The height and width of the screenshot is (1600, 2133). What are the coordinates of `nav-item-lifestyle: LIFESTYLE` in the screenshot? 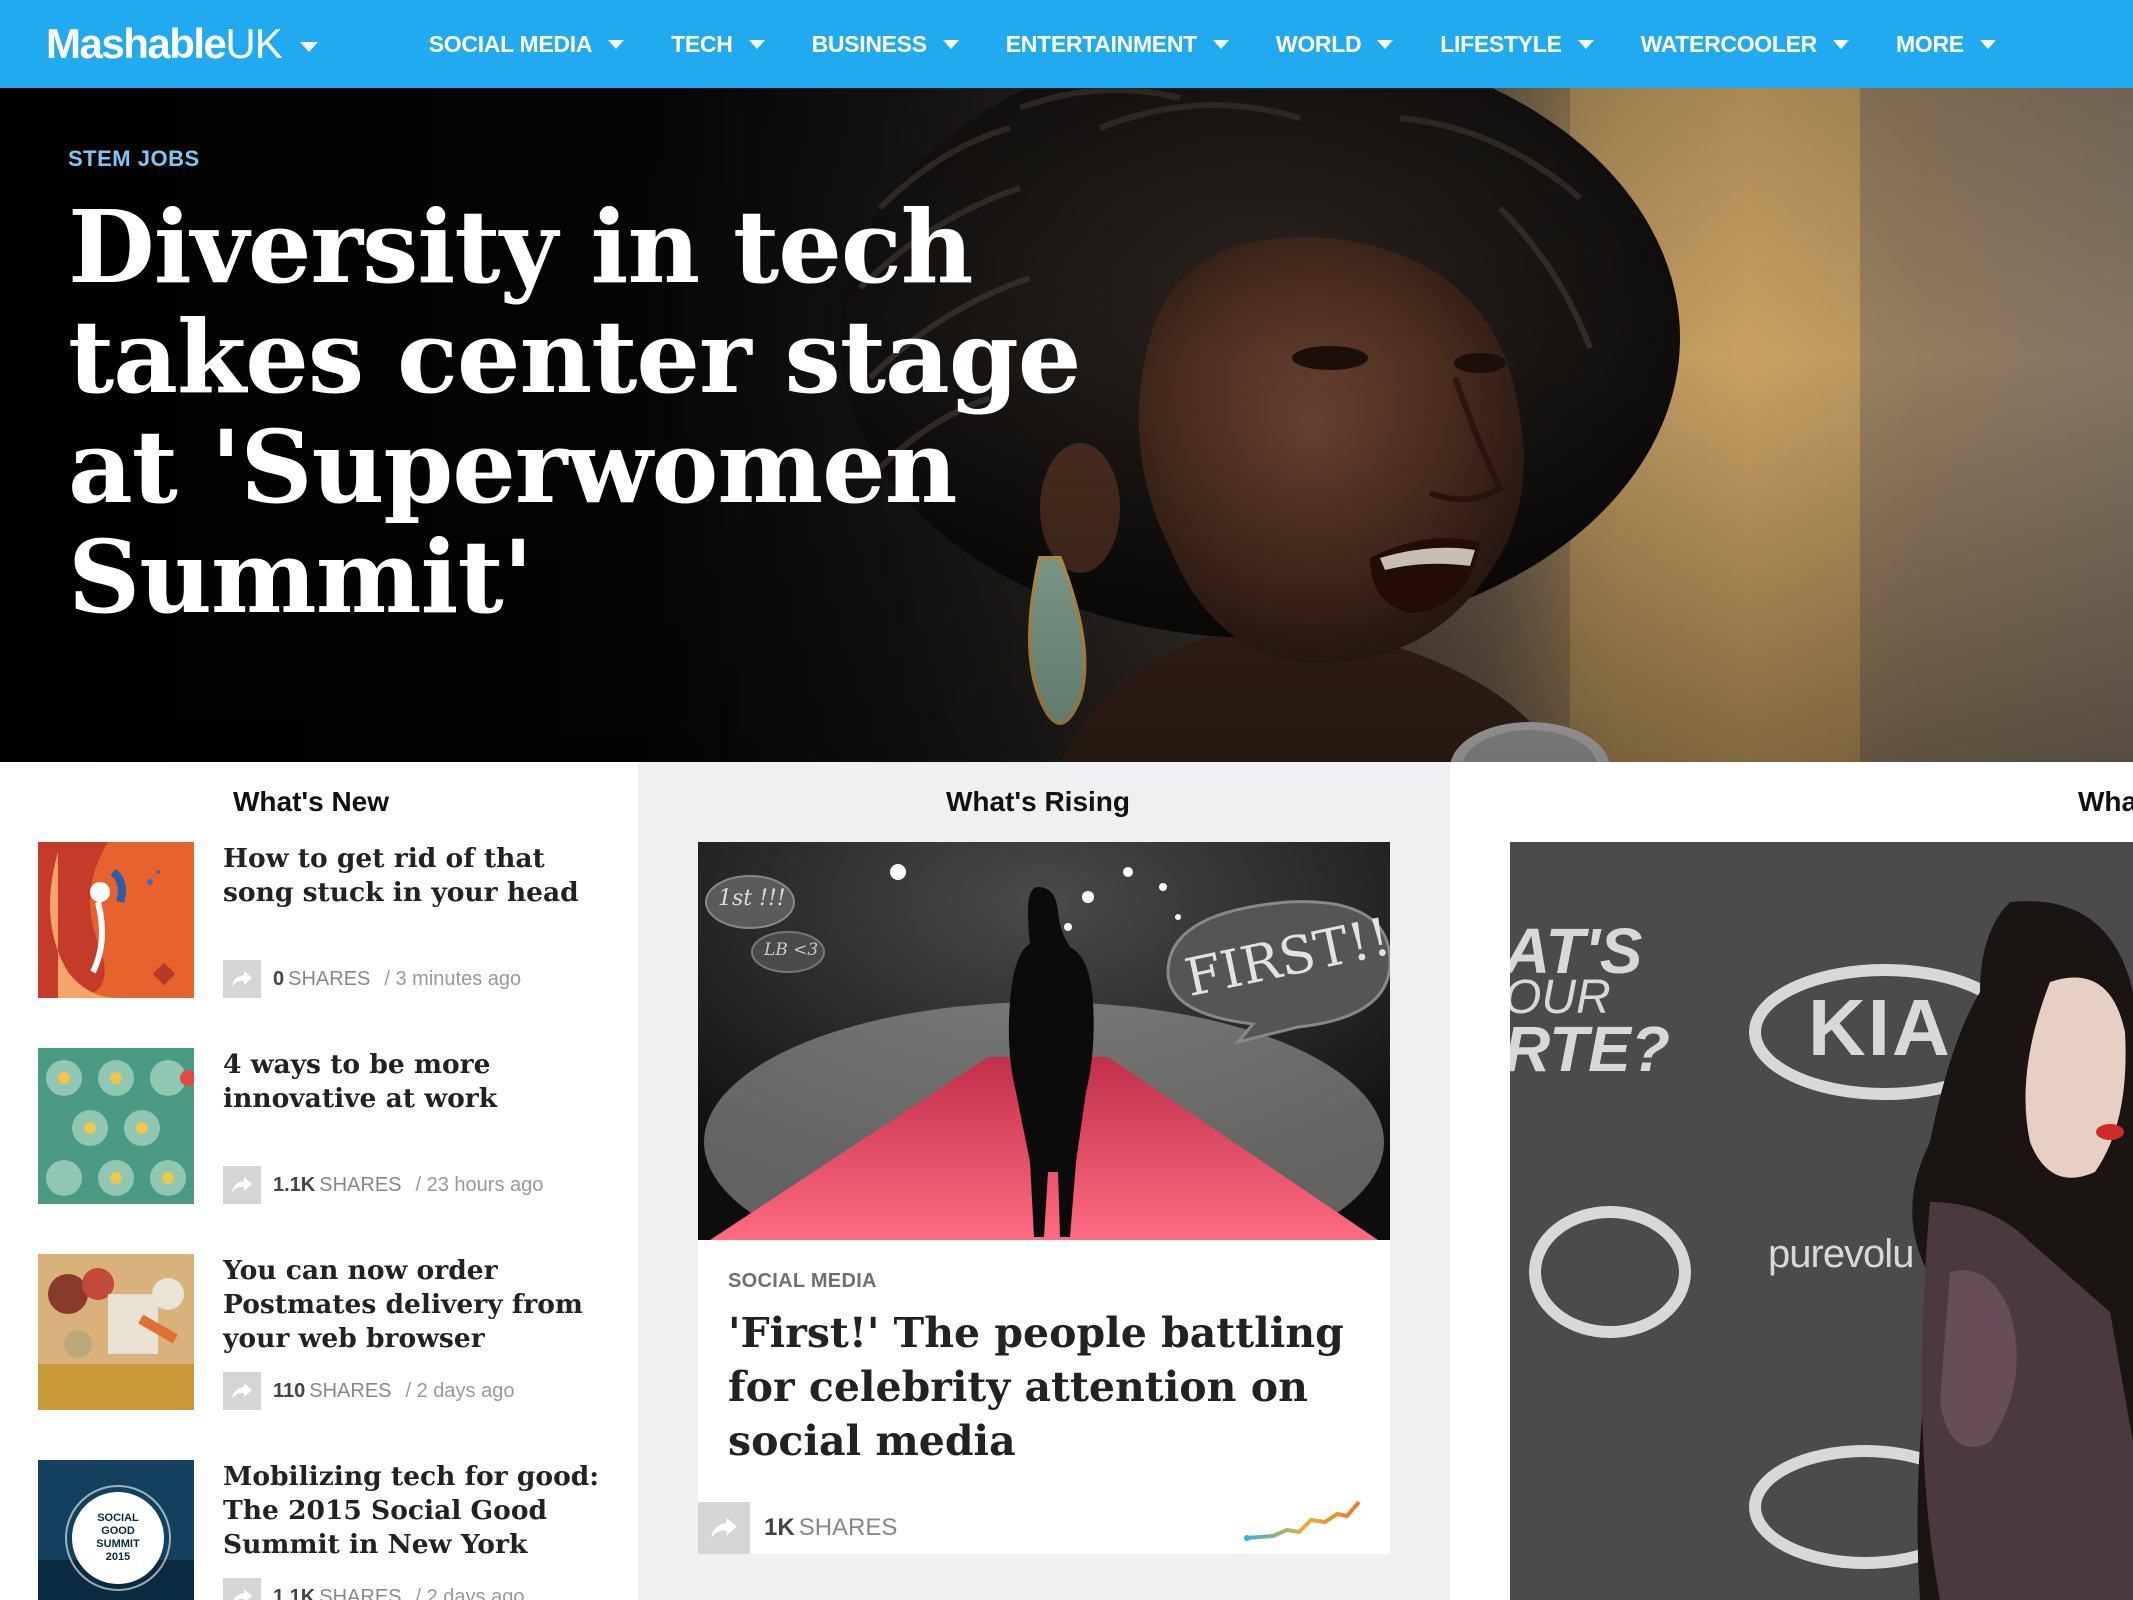 It's located at (1517, 44).